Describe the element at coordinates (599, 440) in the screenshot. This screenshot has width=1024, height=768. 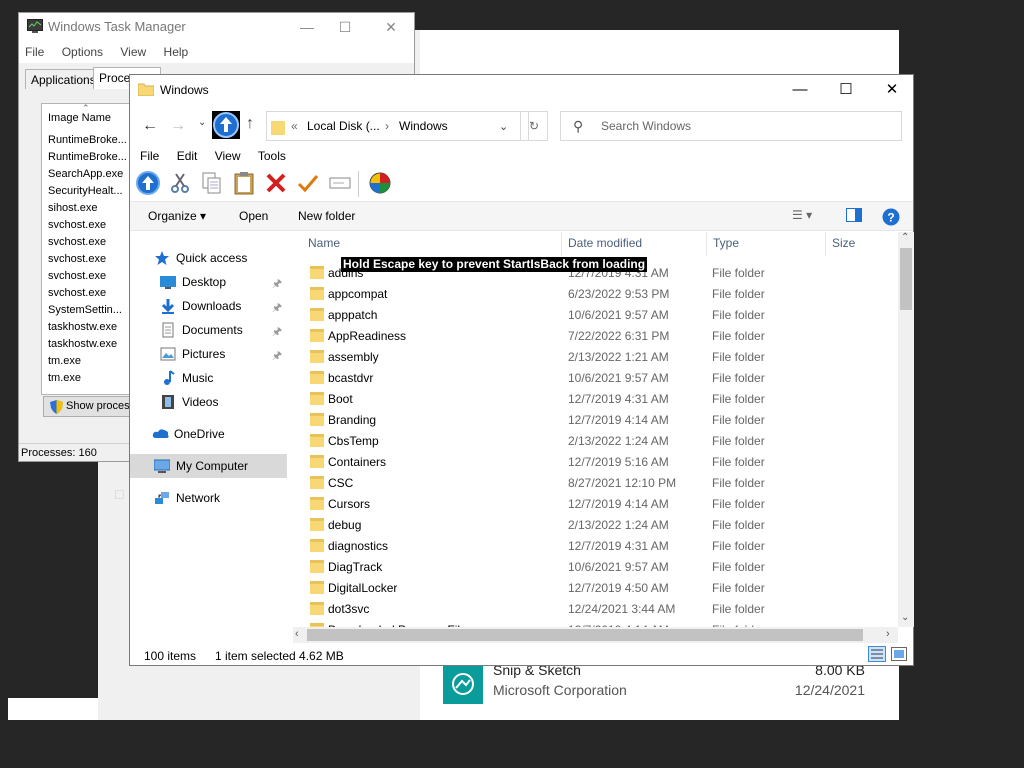
I see `file-row: CbsTemp 2/13/2022 1:24 AM File folder` at that location.